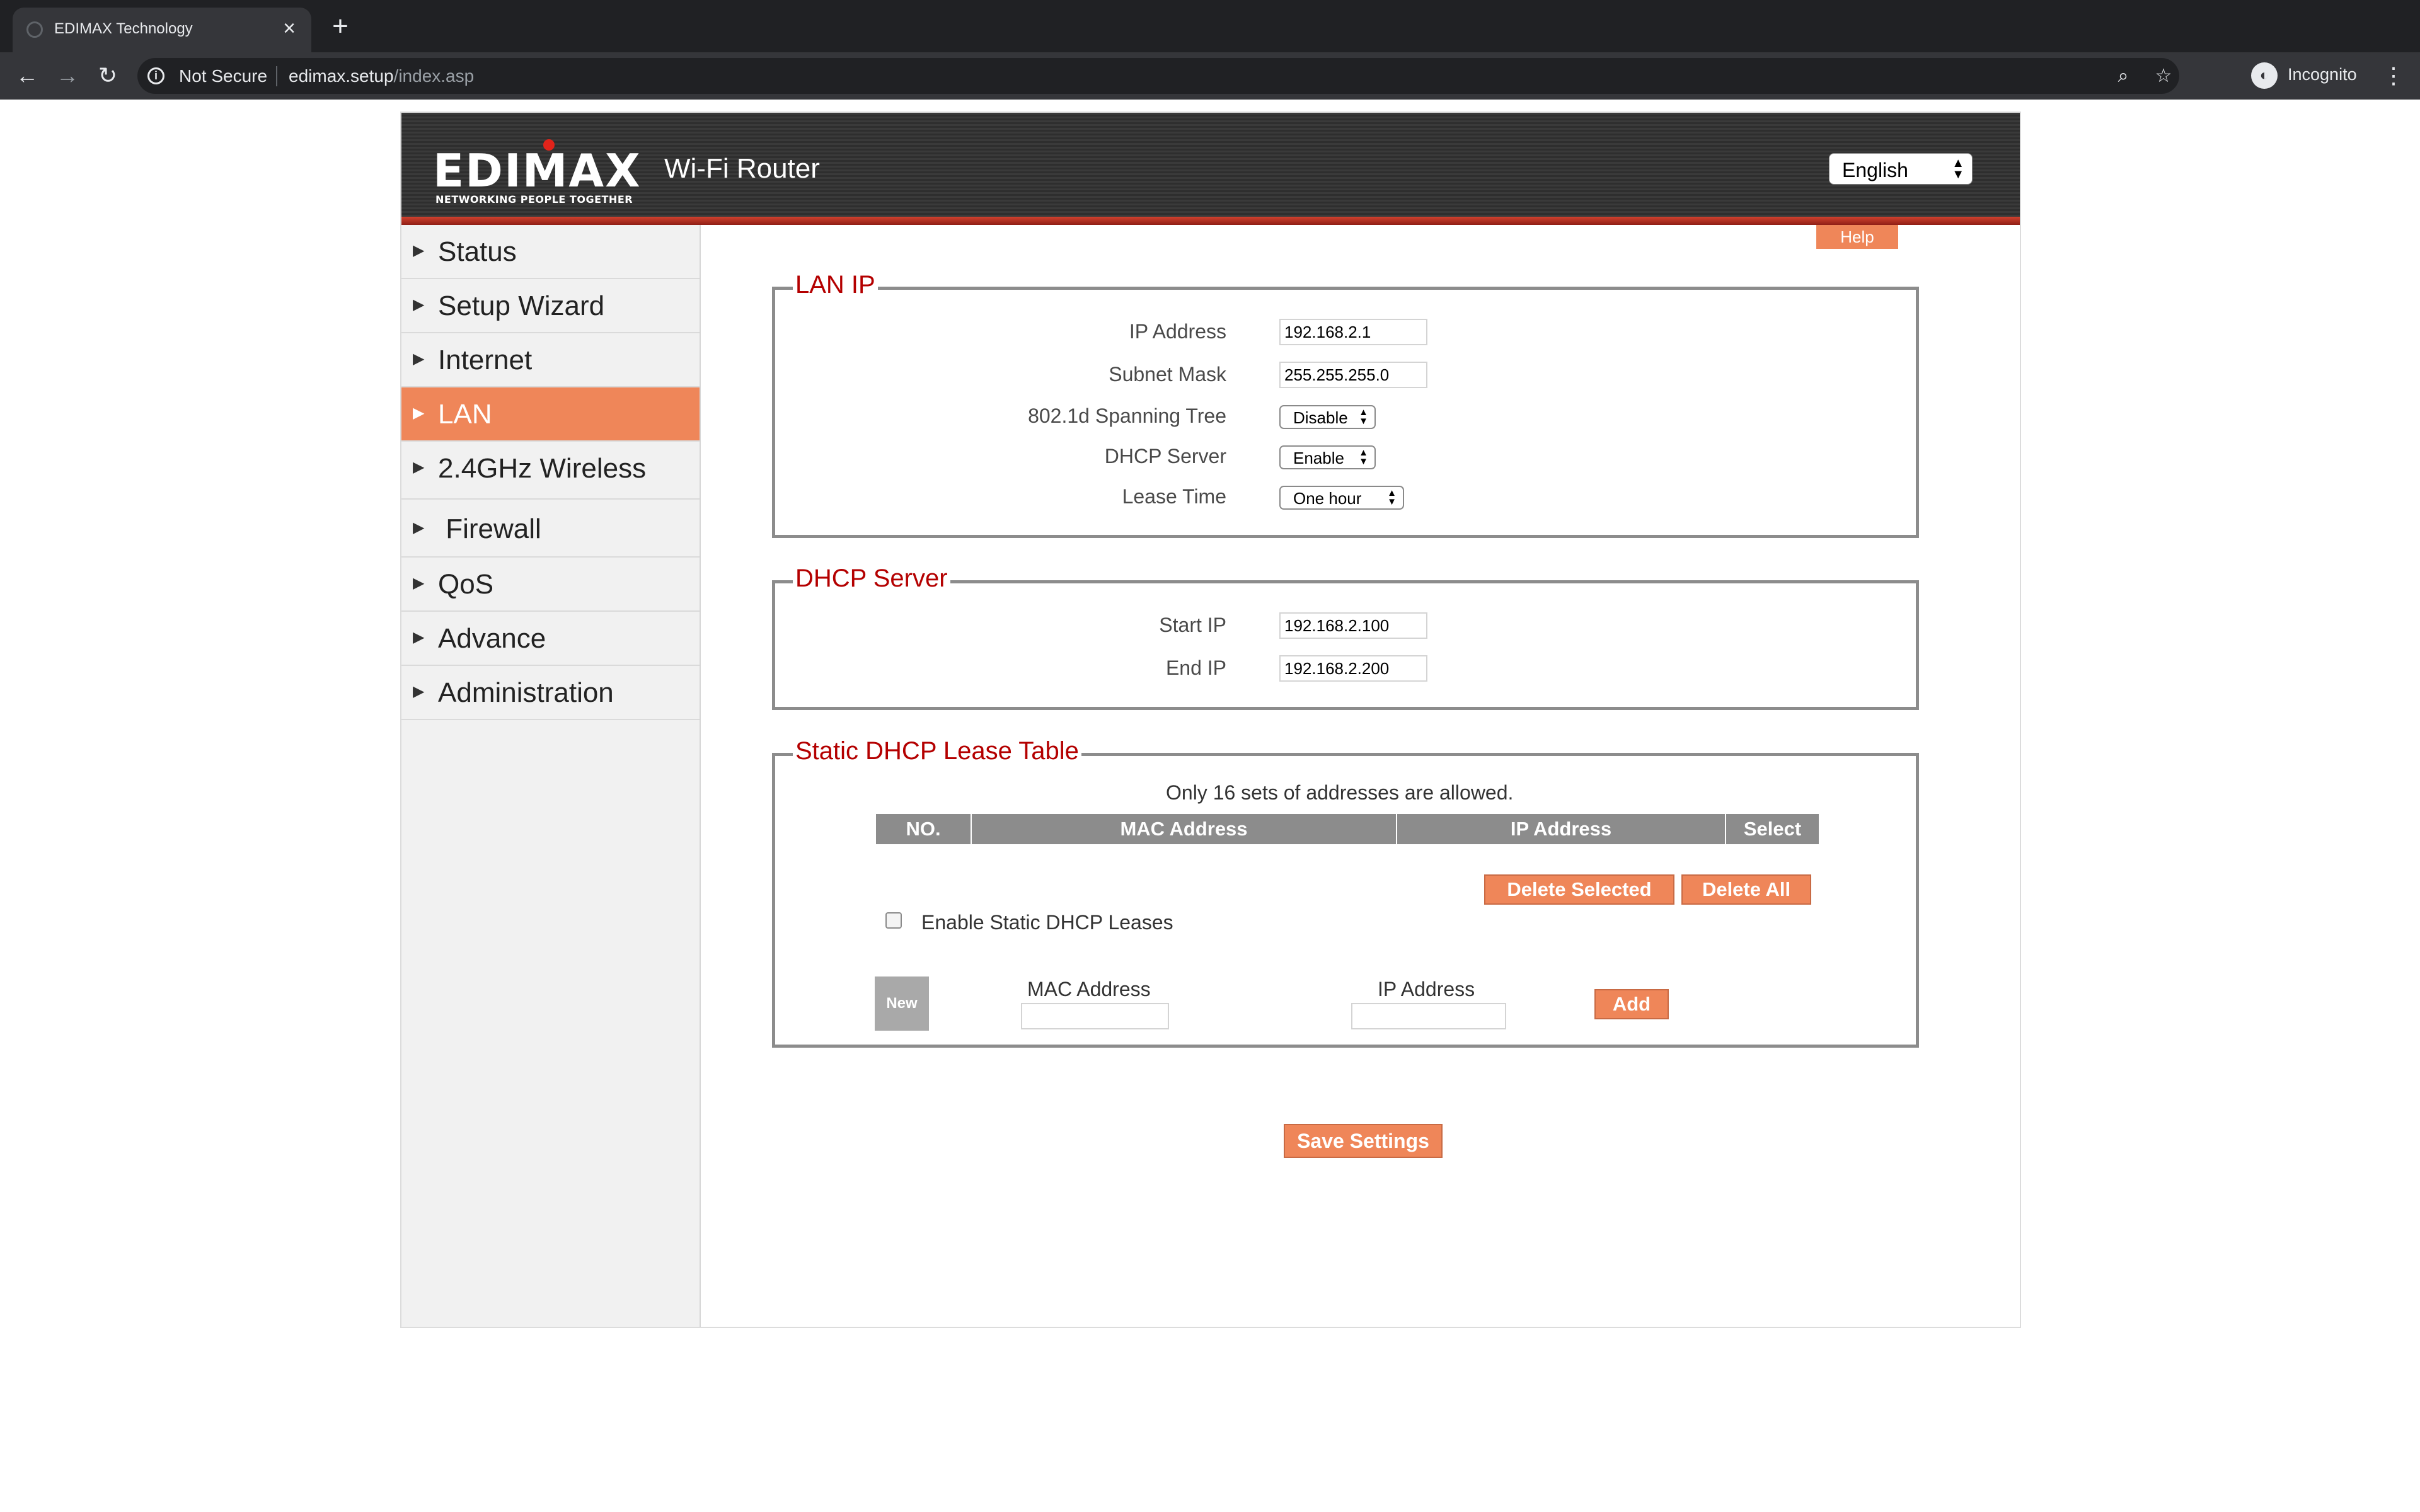 Image resolution: width=2420 pixels, height=1512 pixels. What do you see at coordinates (551, 360) in the screenshot?
I see `sidebar-item-internet: ▶ Internet` at bounding box center [551, 360].